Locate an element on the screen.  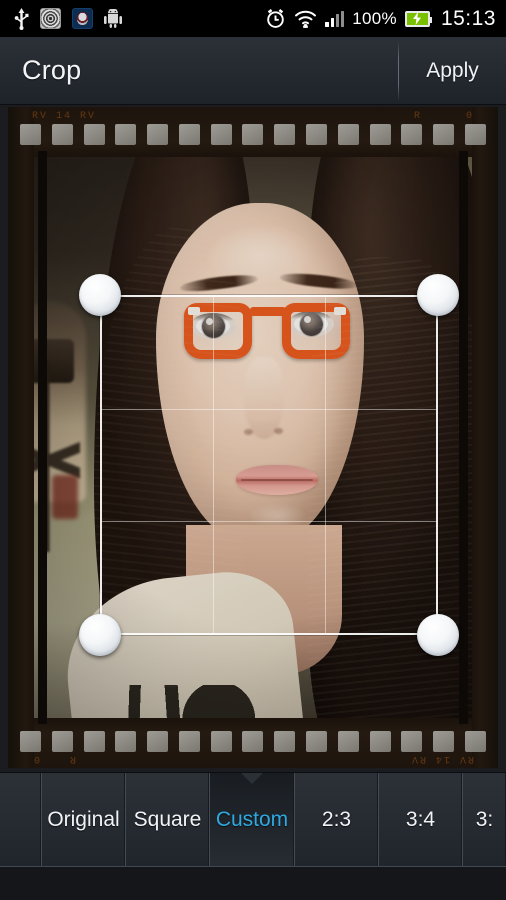
status-bar-right-icons: 100% 15:13 is located at coordinates (380, 19).